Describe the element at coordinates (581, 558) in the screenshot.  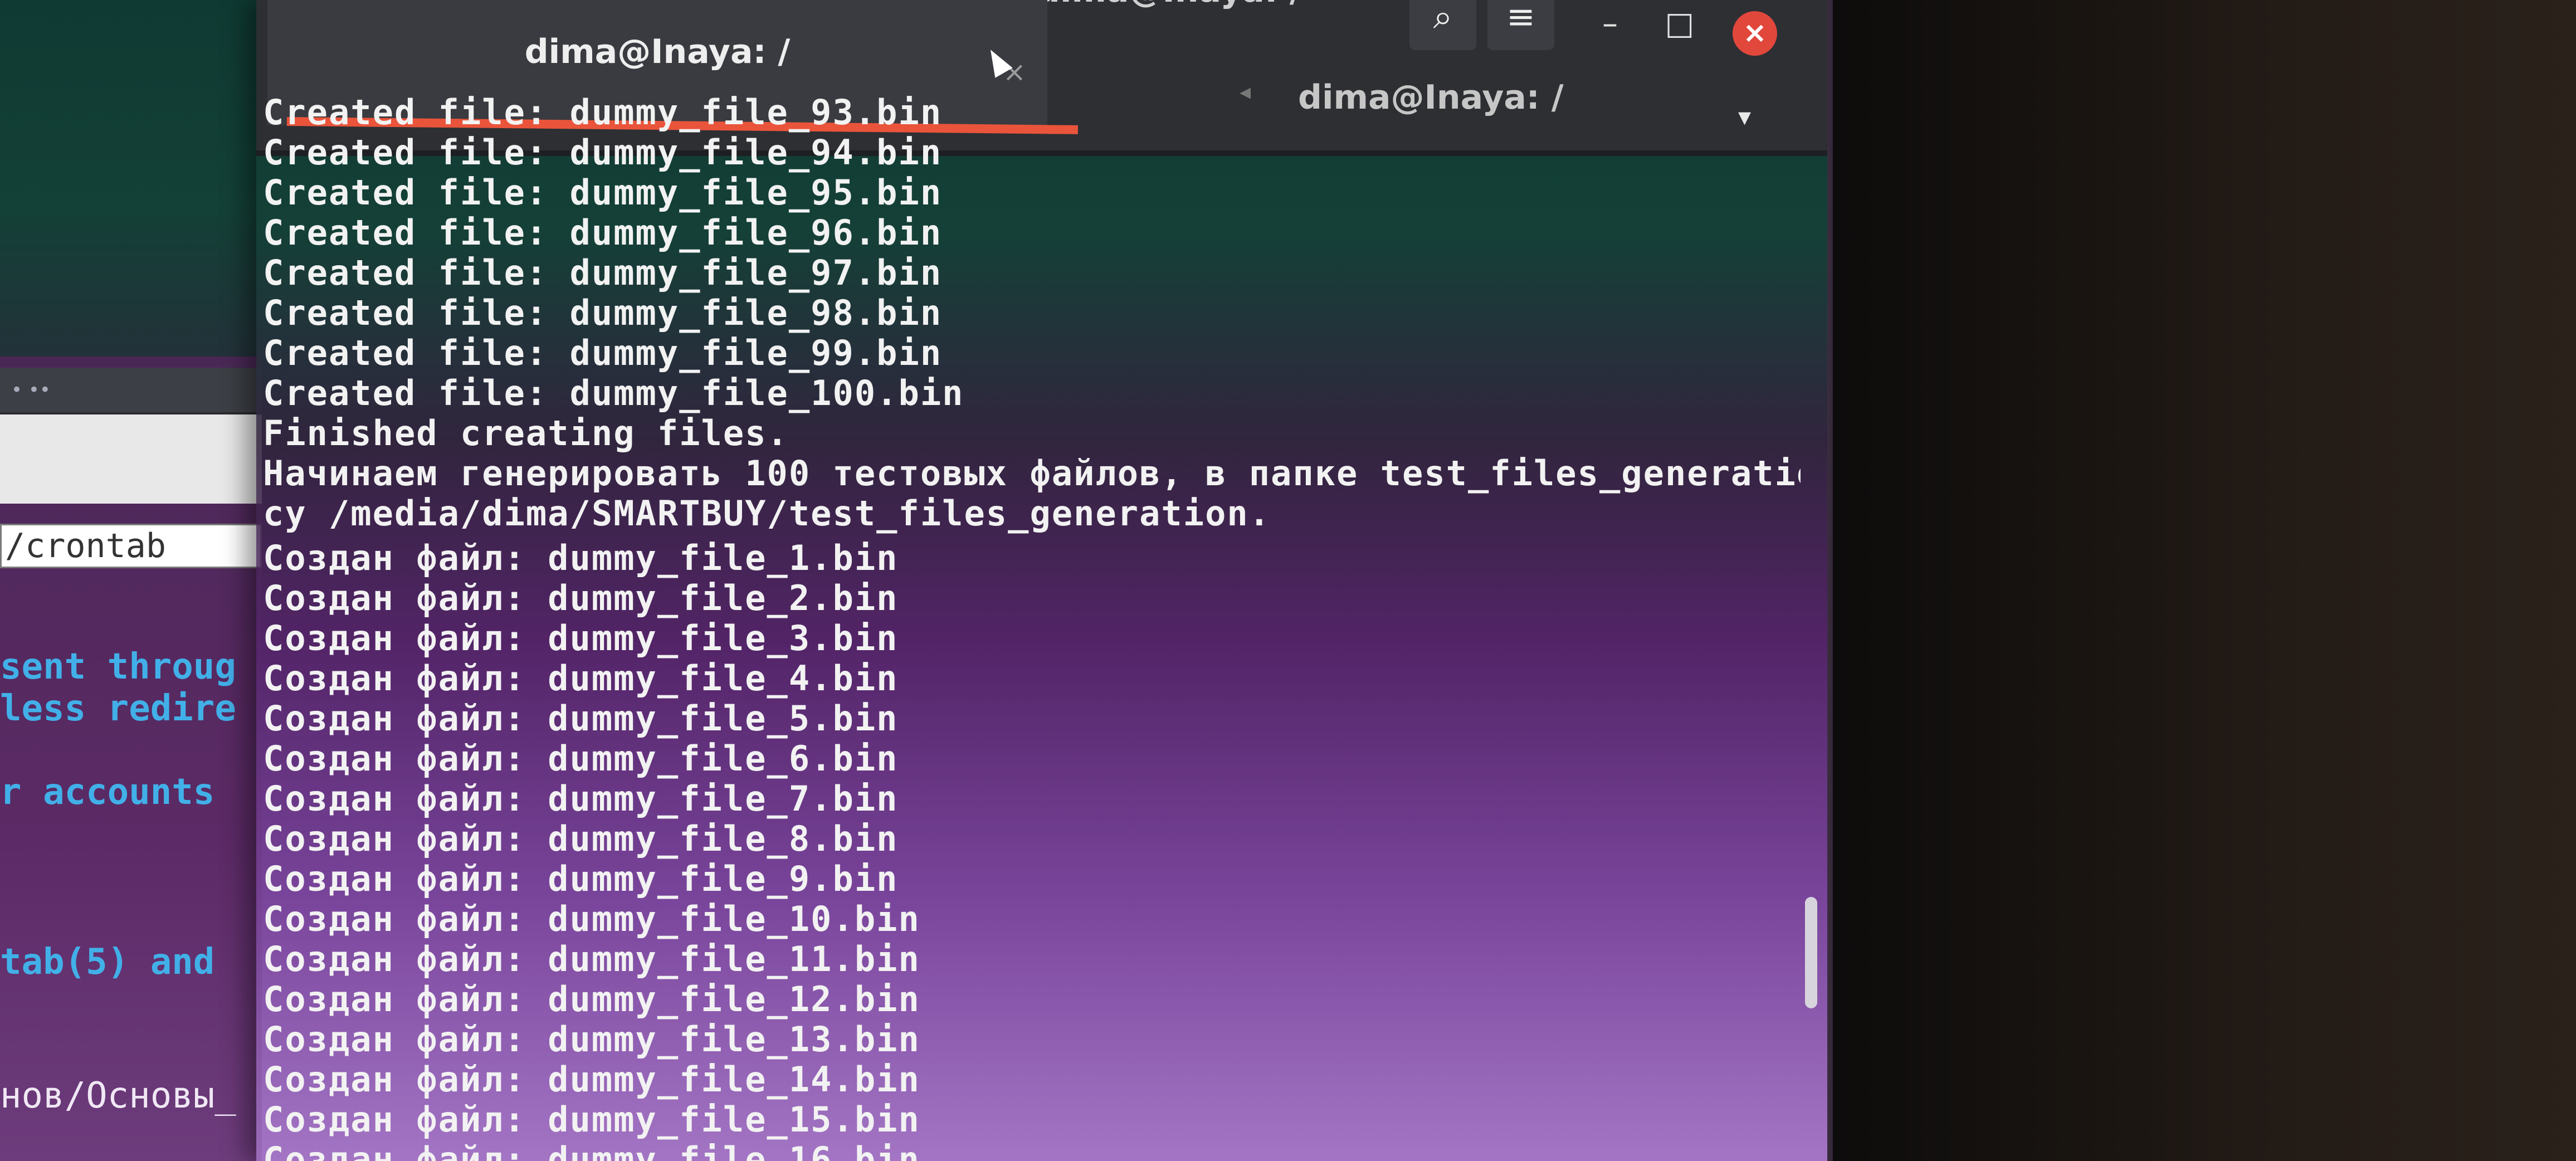
I see `terminal-line: Создан файл: dummy_file_1.bin` at that location.